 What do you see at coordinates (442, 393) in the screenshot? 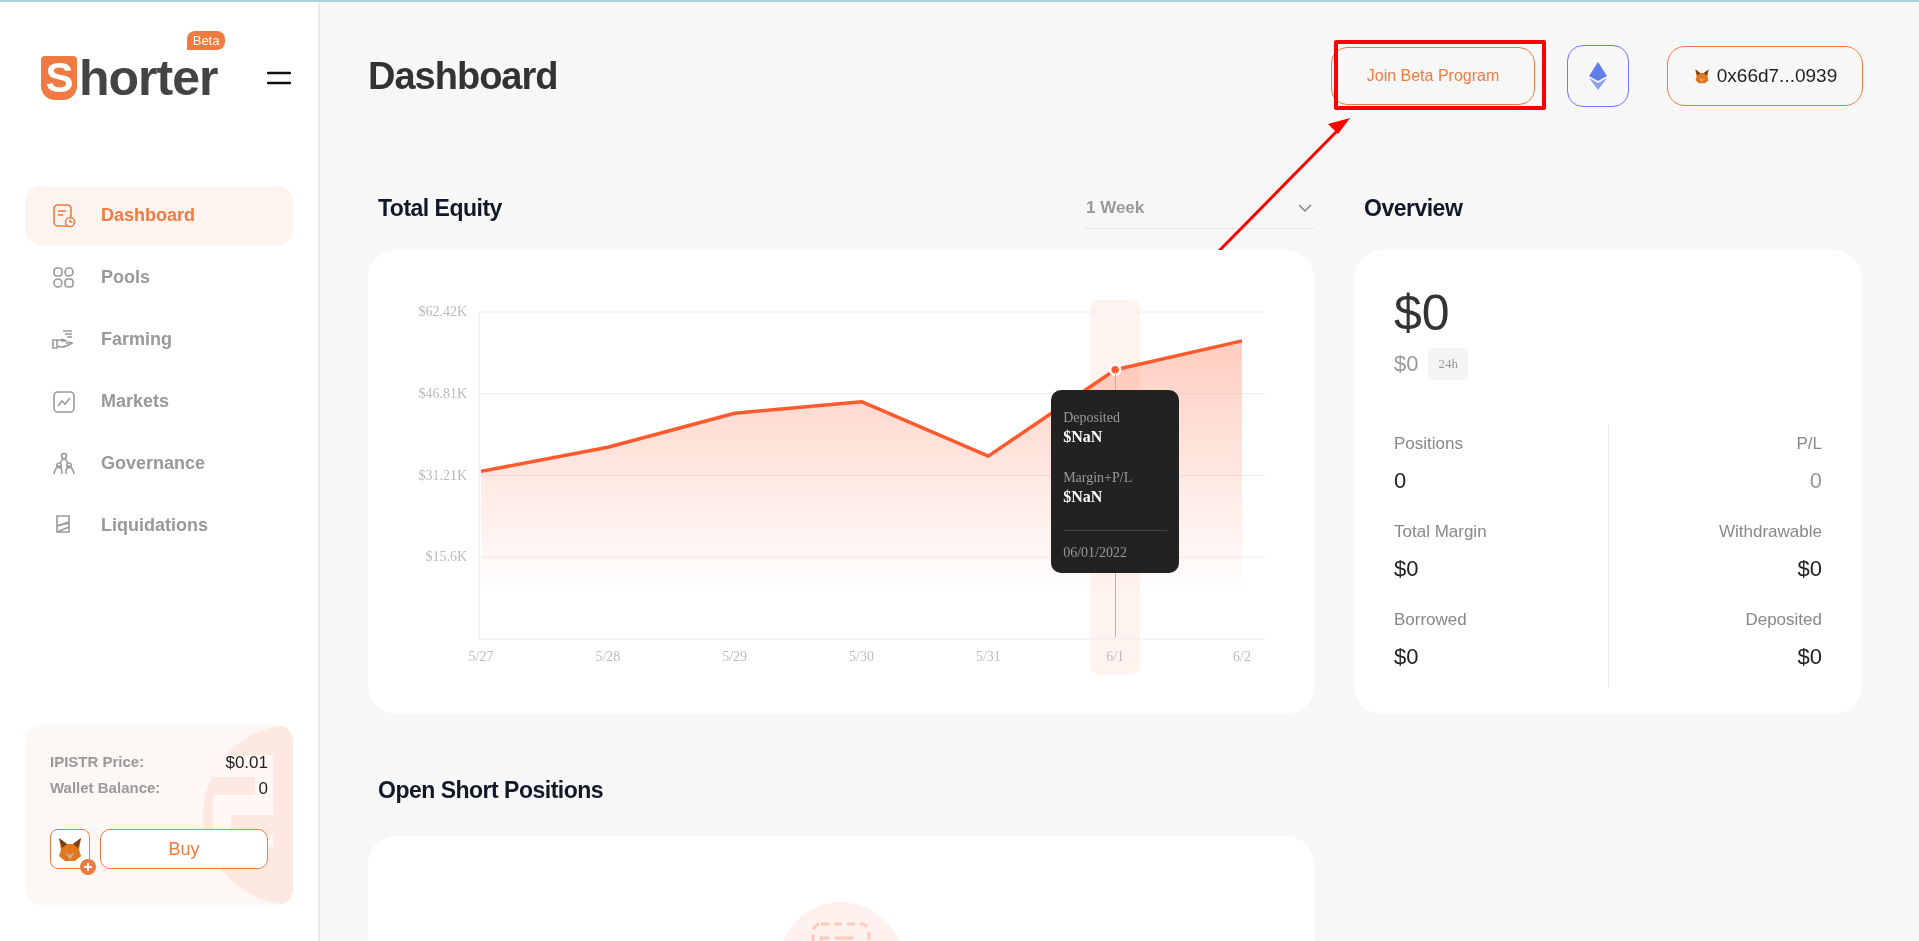
I see `y-tick-label: $46.81K` at bounding box center [442, 393].